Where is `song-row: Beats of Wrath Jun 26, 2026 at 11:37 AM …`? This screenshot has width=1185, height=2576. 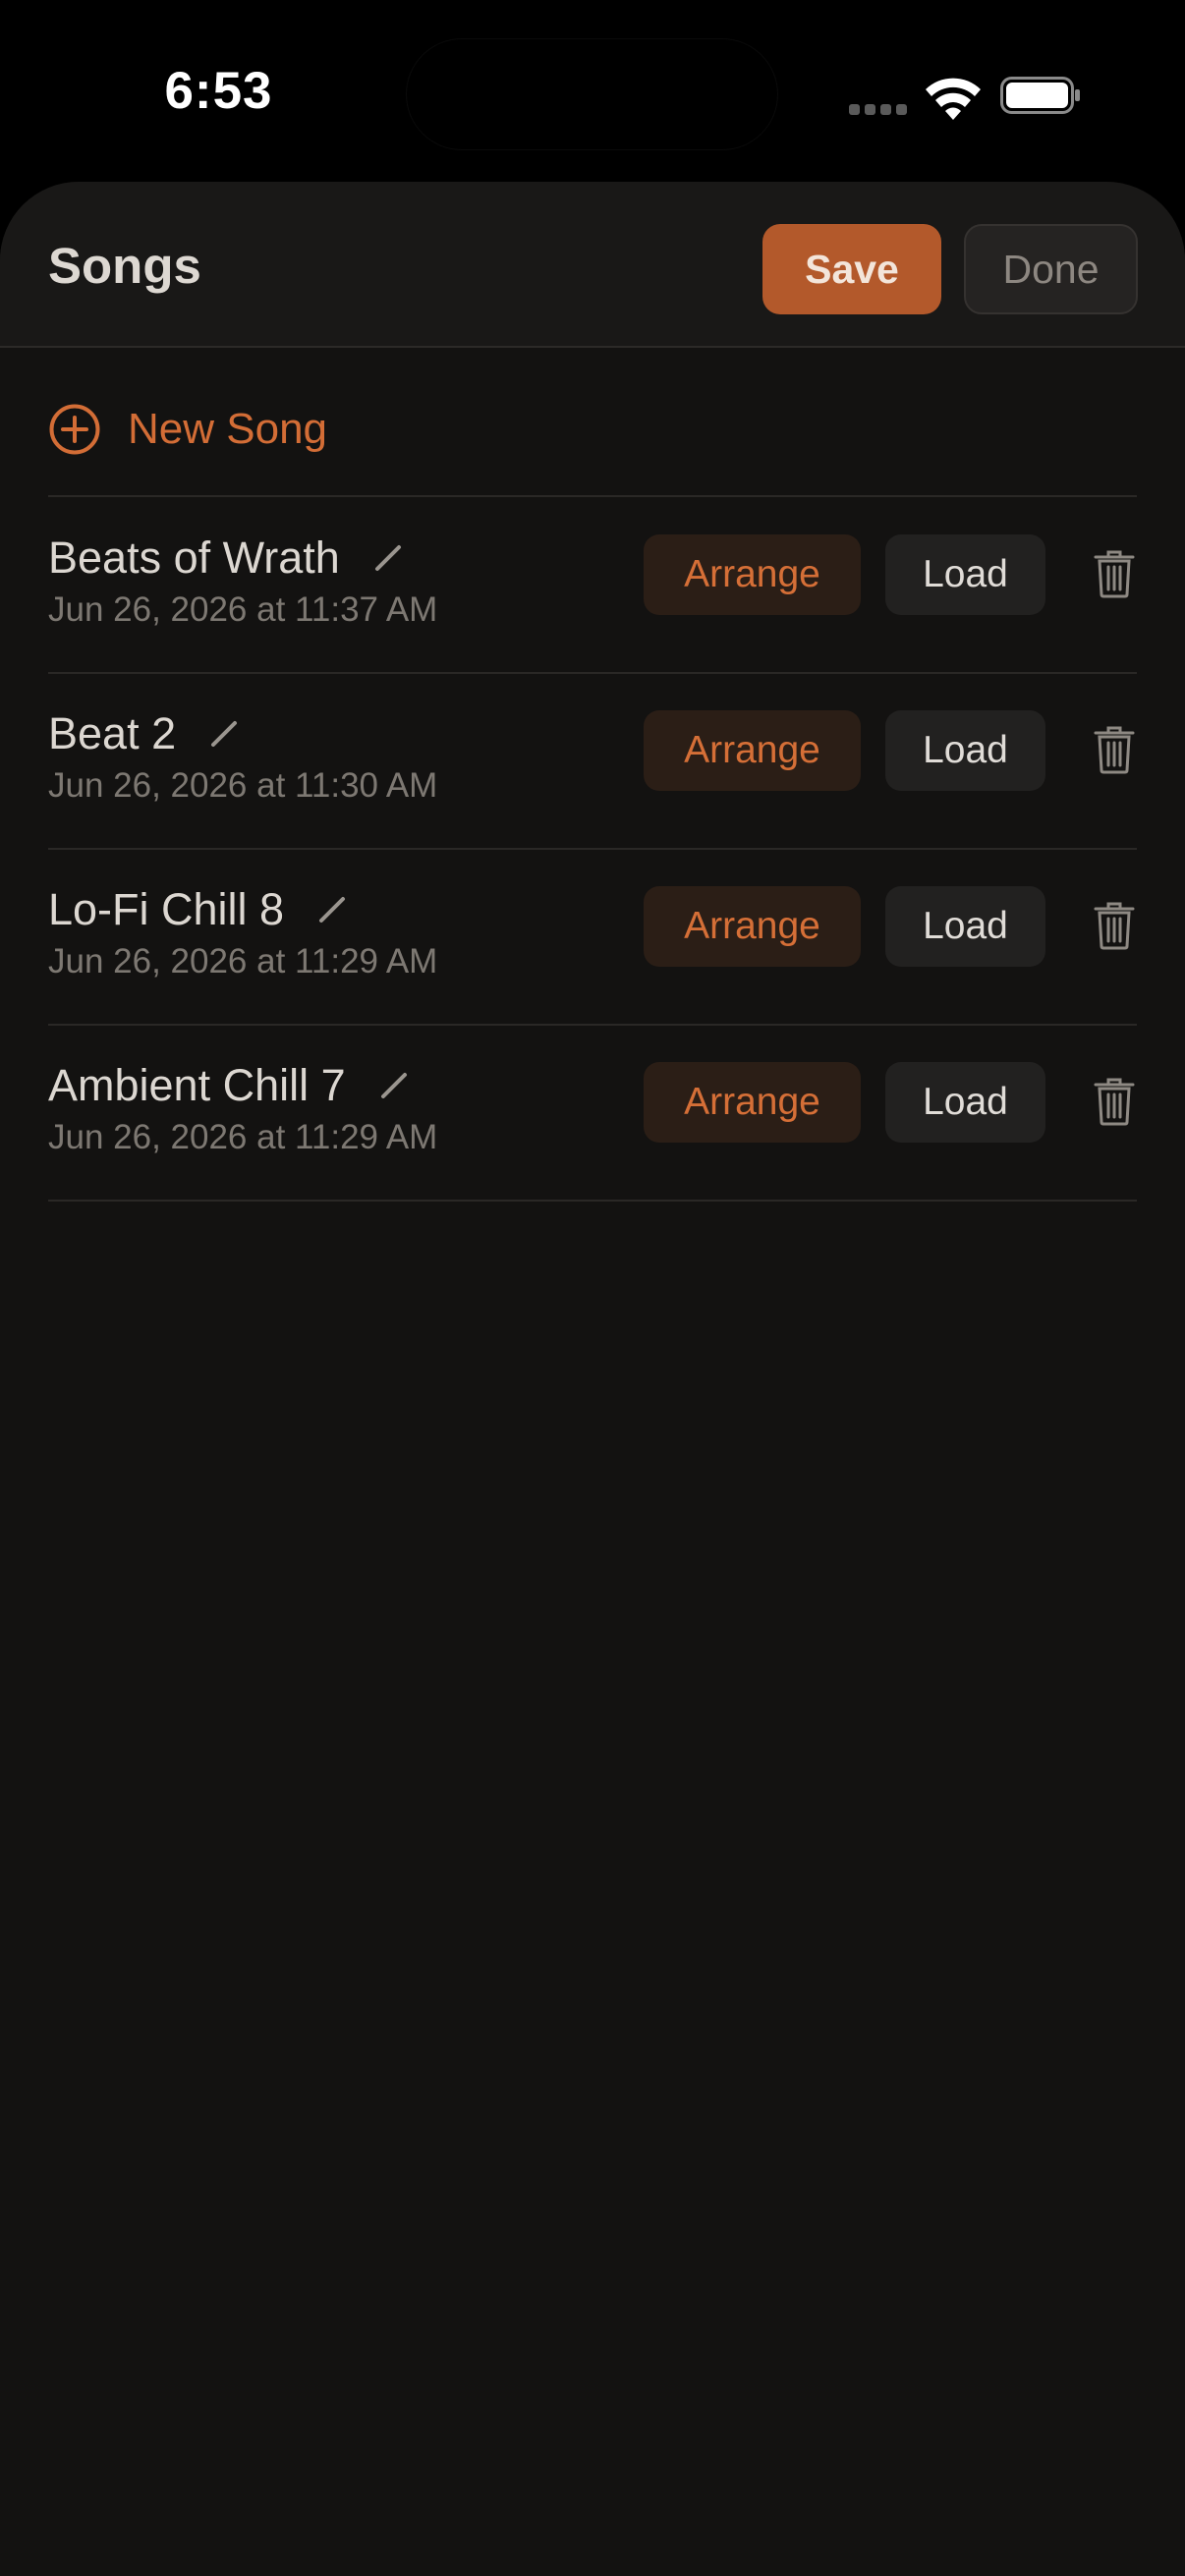
song-row: Beats of Wrath Jun 26, 2026 at 11:37 AM … is located at coordinates (592, 584).